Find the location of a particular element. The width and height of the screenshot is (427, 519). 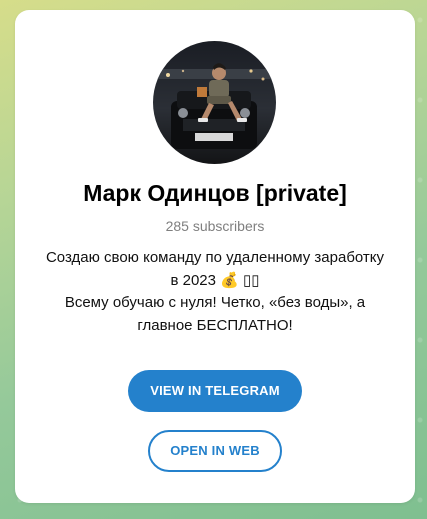

channel-title: Марк Одинцов [private] is located at coordinates (215, 193).